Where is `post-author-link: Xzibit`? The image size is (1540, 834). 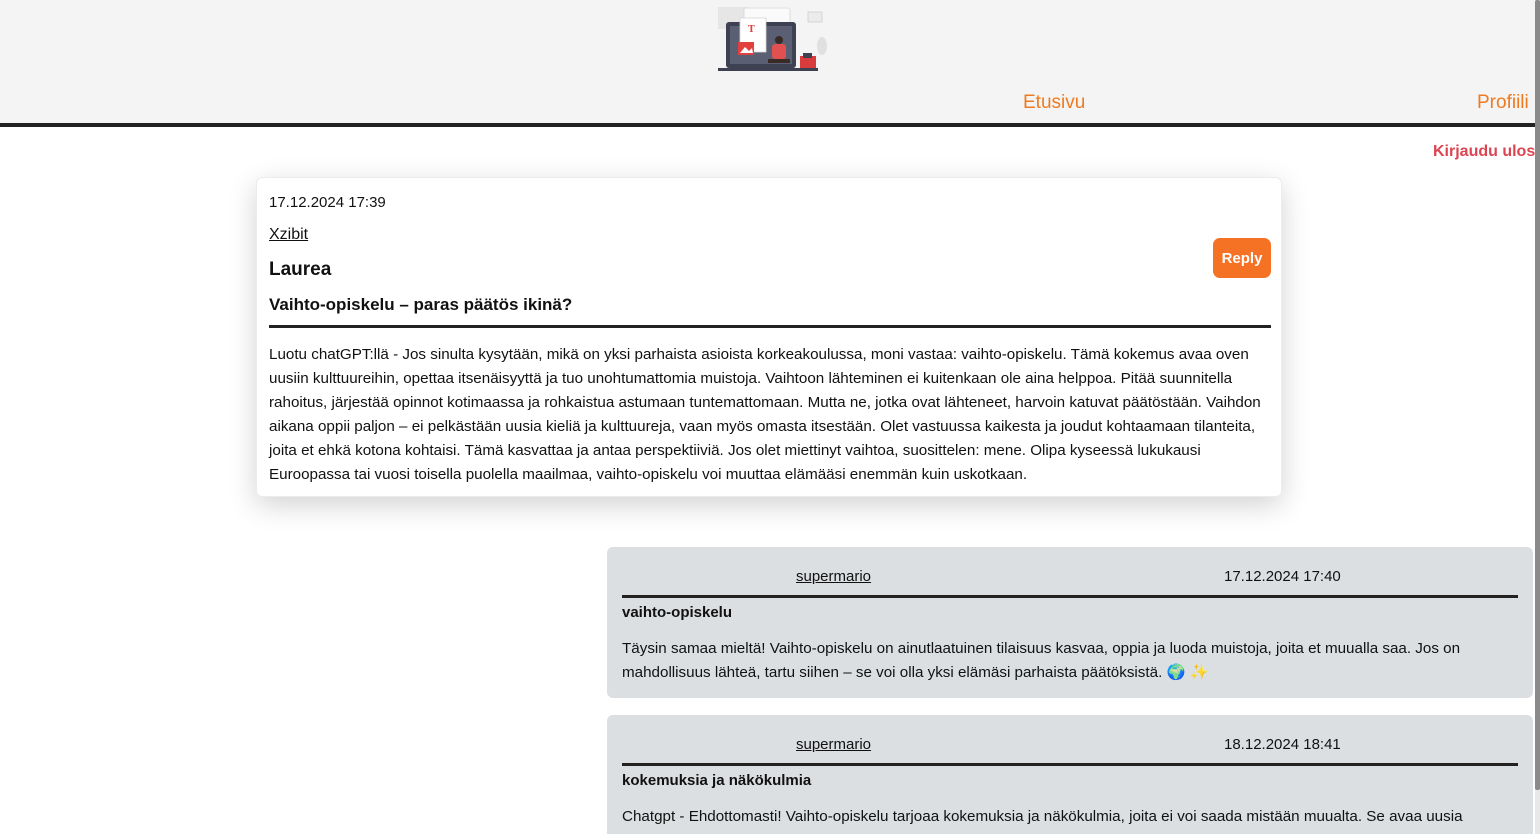 post-author-link: Xzibit is located at coordinates (288, 235).